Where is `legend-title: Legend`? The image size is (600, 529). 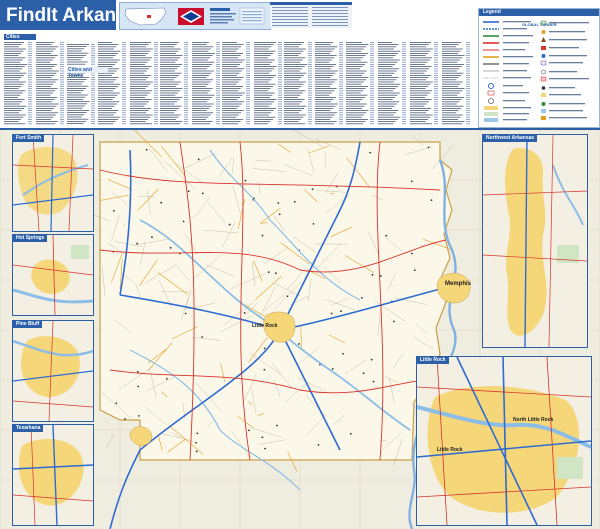
legend-title: Legend is located at coordinates (492, 12).